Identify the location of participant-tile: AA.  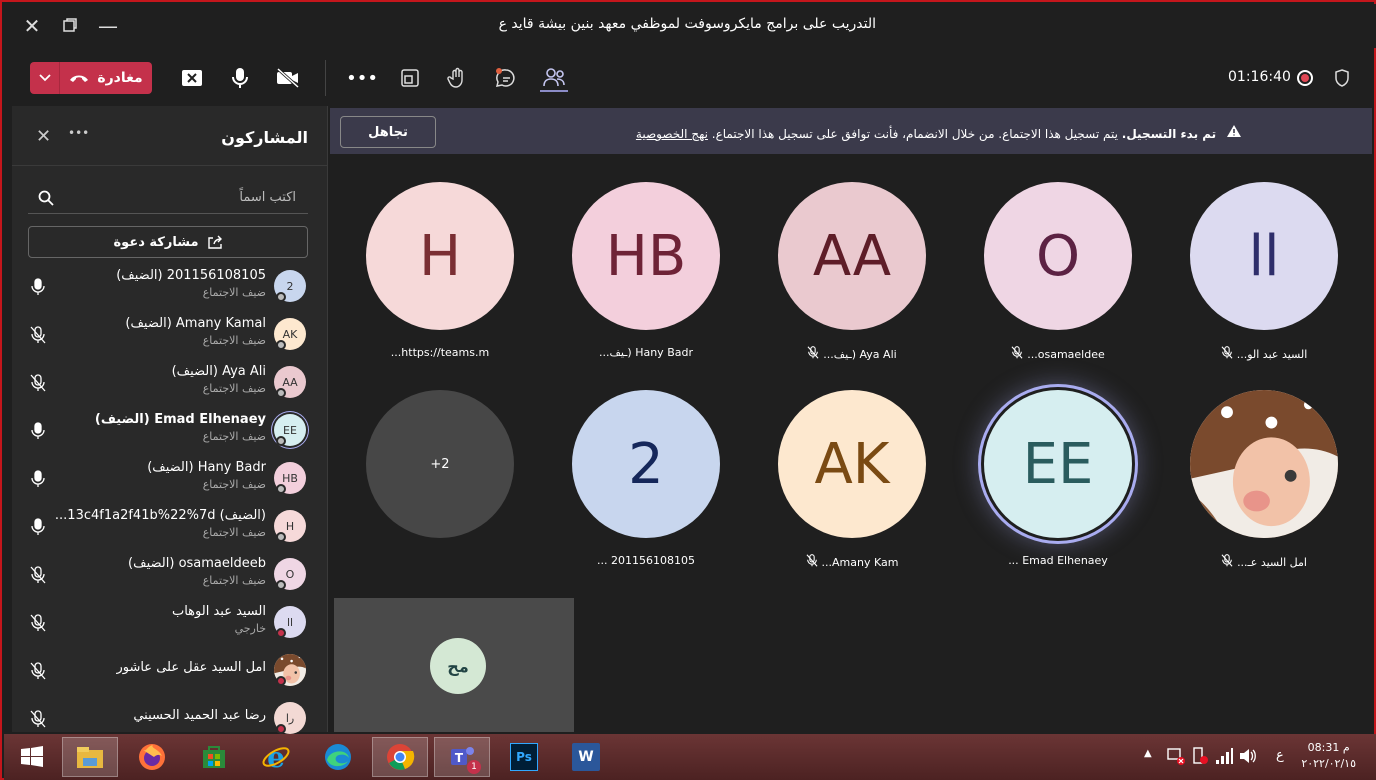
(852, 256).